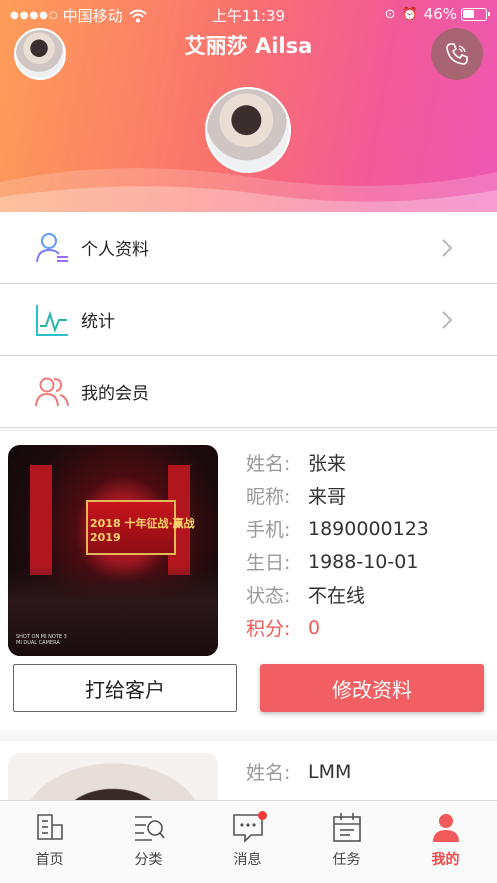 This screenshot has height=883, width=497. I want to click on home-icon, so click(49, 827).